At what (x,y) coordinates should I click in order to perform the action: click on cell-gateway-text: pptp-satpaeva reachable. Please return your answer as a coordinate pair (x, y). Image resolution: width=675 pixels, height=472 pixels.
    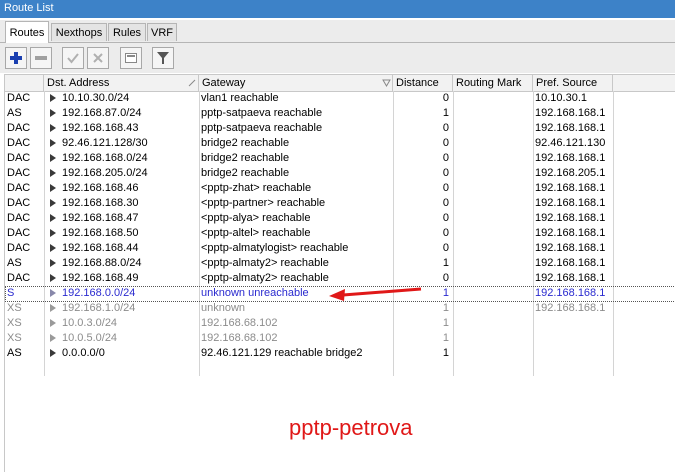
    Looking at the image, I should click on (262, 128).